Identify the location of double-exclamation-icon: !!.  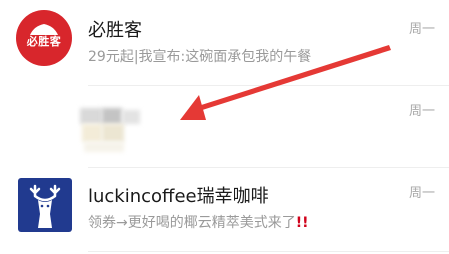
(302, 223).